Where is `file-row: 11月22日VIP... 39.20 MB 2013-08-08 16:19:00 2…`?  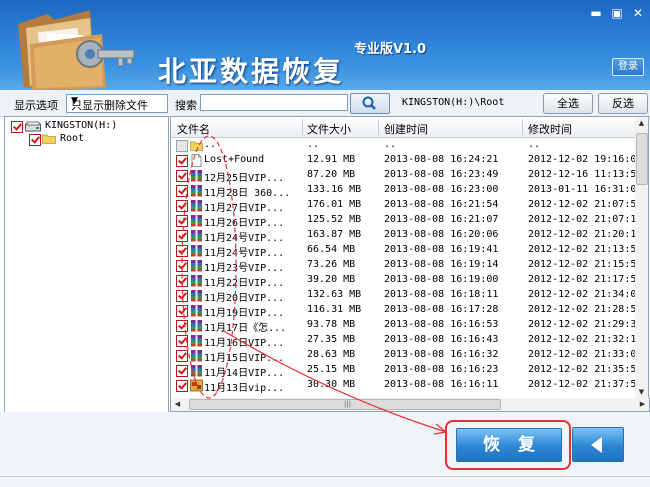
file-row: 11月22日VIP... 39.20 MB 2013-08-08 16:19:00 2… is located at coordinates (403, 281).